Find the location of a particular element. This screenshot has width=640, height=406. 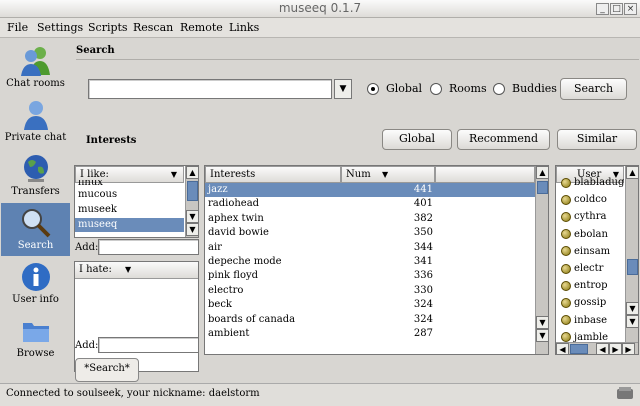

scope-global-radio is located at coordinates (373, 89).